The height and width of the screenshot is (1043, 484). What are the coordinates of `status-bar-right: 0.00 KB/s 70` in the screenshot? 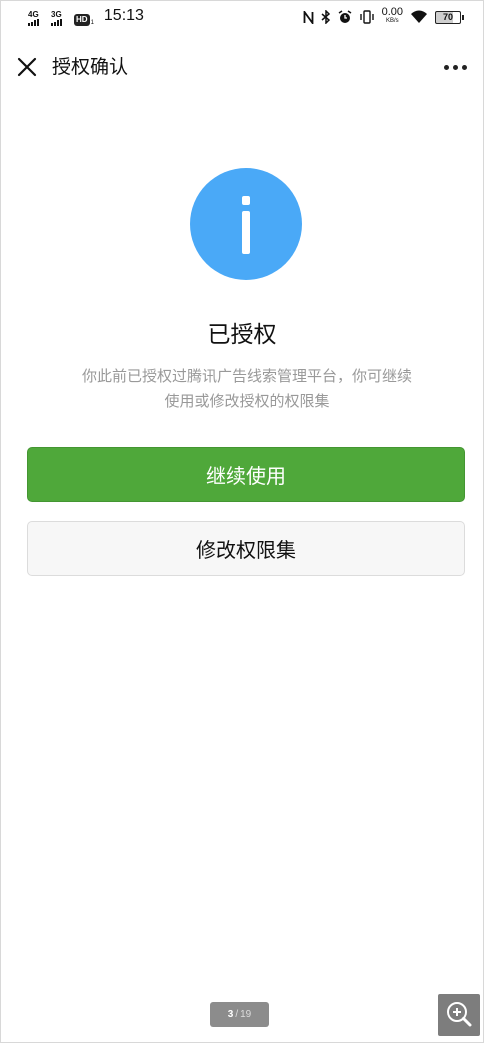 It's located at (383, 16).